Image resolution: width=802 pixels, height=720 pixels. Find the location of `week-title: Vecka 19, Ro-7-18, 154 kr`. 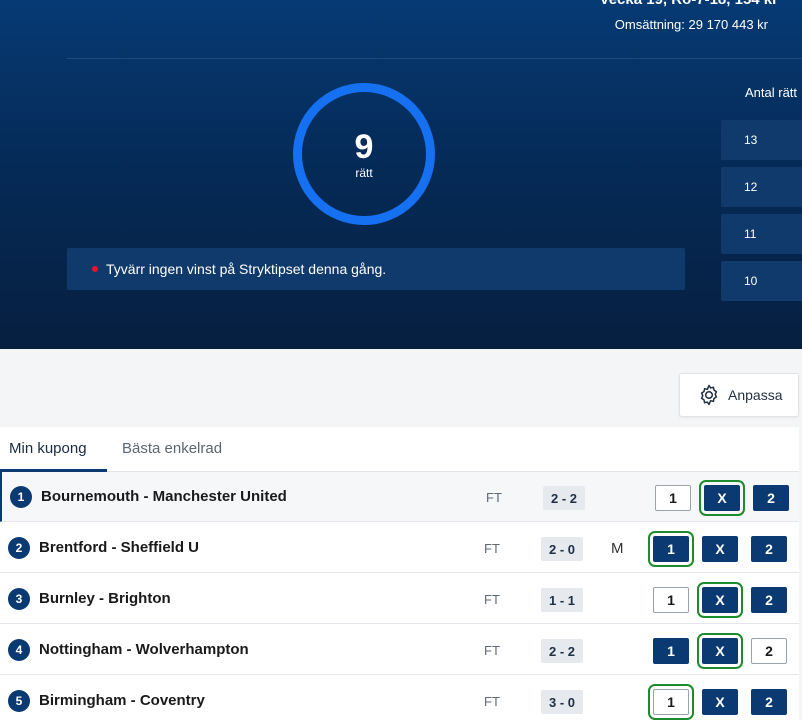

week-title: Vecka 19, Ro-7-18, 154 kr is located at coordinates (689, 4).